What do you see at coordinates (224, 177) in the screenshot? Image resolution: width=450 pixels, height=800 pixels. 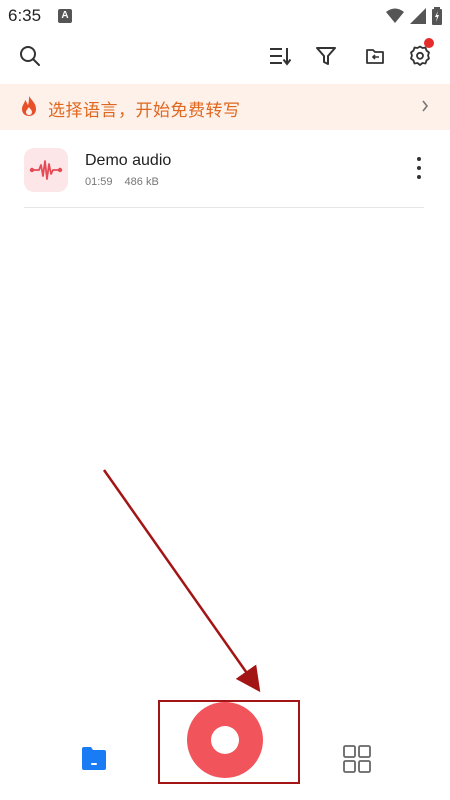 I see `recording-list-item: Demo audio 01:59 486 kB` at bounding box center [224, 177].